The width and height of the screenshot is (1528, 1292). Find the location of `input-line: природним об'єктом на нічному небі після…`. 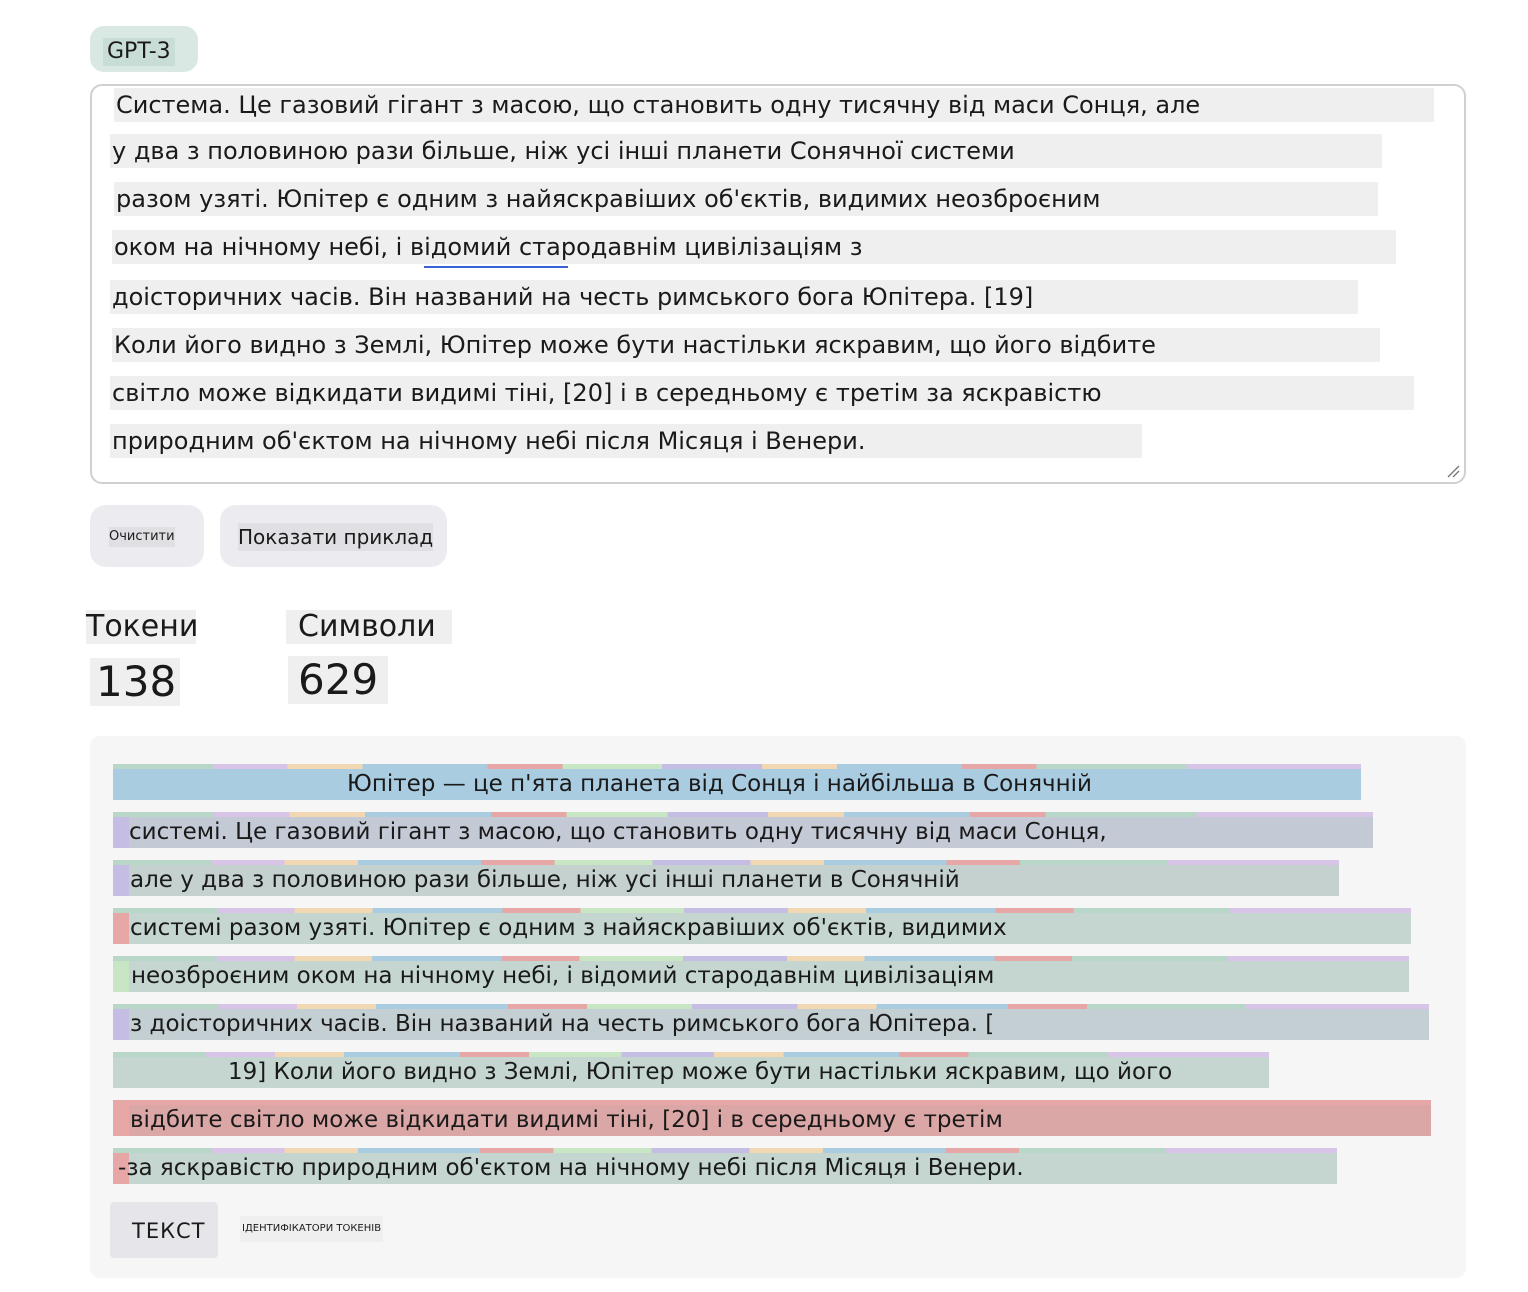

input-line: природним об'єктом на нічному небі після… is located at coordinates (626, 441).